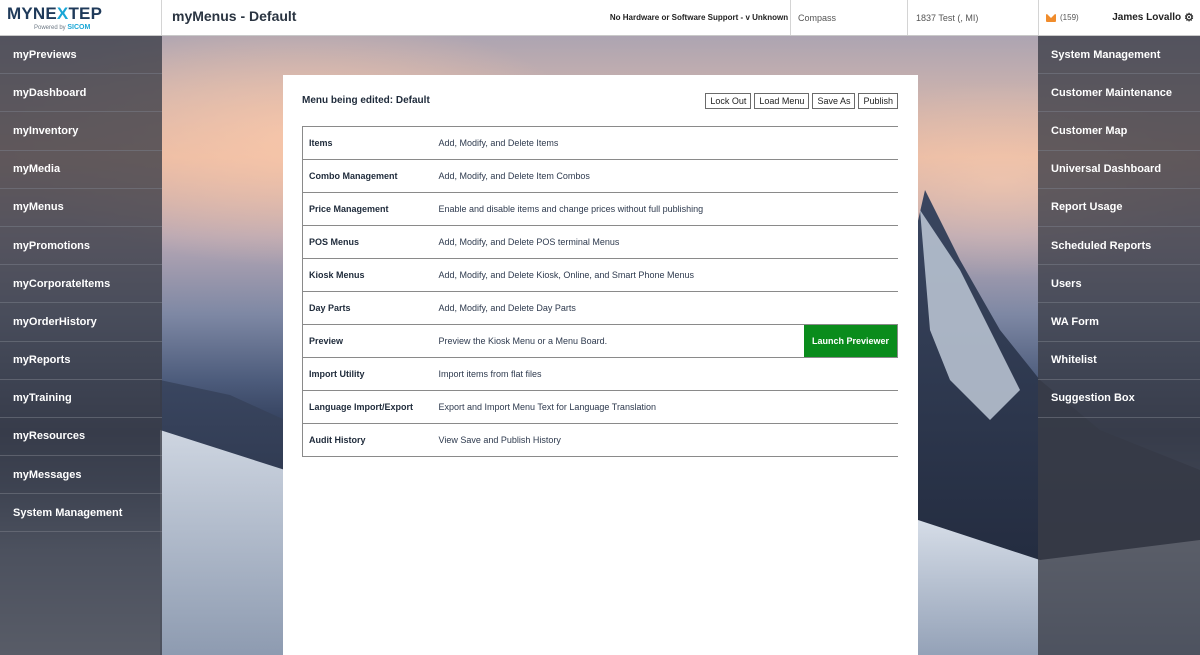 This screenshot has width=1200, height=655. Describe the element at coordinates (62, 27) in the screenshot. I see `logo-powered-by: Powered by SICOM` at that location.